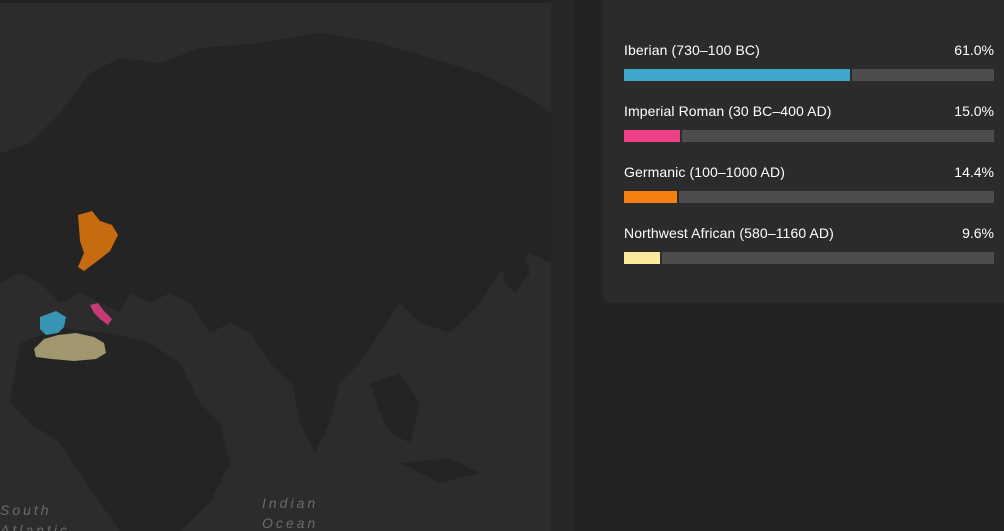 Image resolution: width=1004 pixels, height=531 pixels. What do you see at coordinates (704, 172) in the screenshot?
I see `population-name: Germanic (100–1000 AD)` at bounding box center [704, 172].